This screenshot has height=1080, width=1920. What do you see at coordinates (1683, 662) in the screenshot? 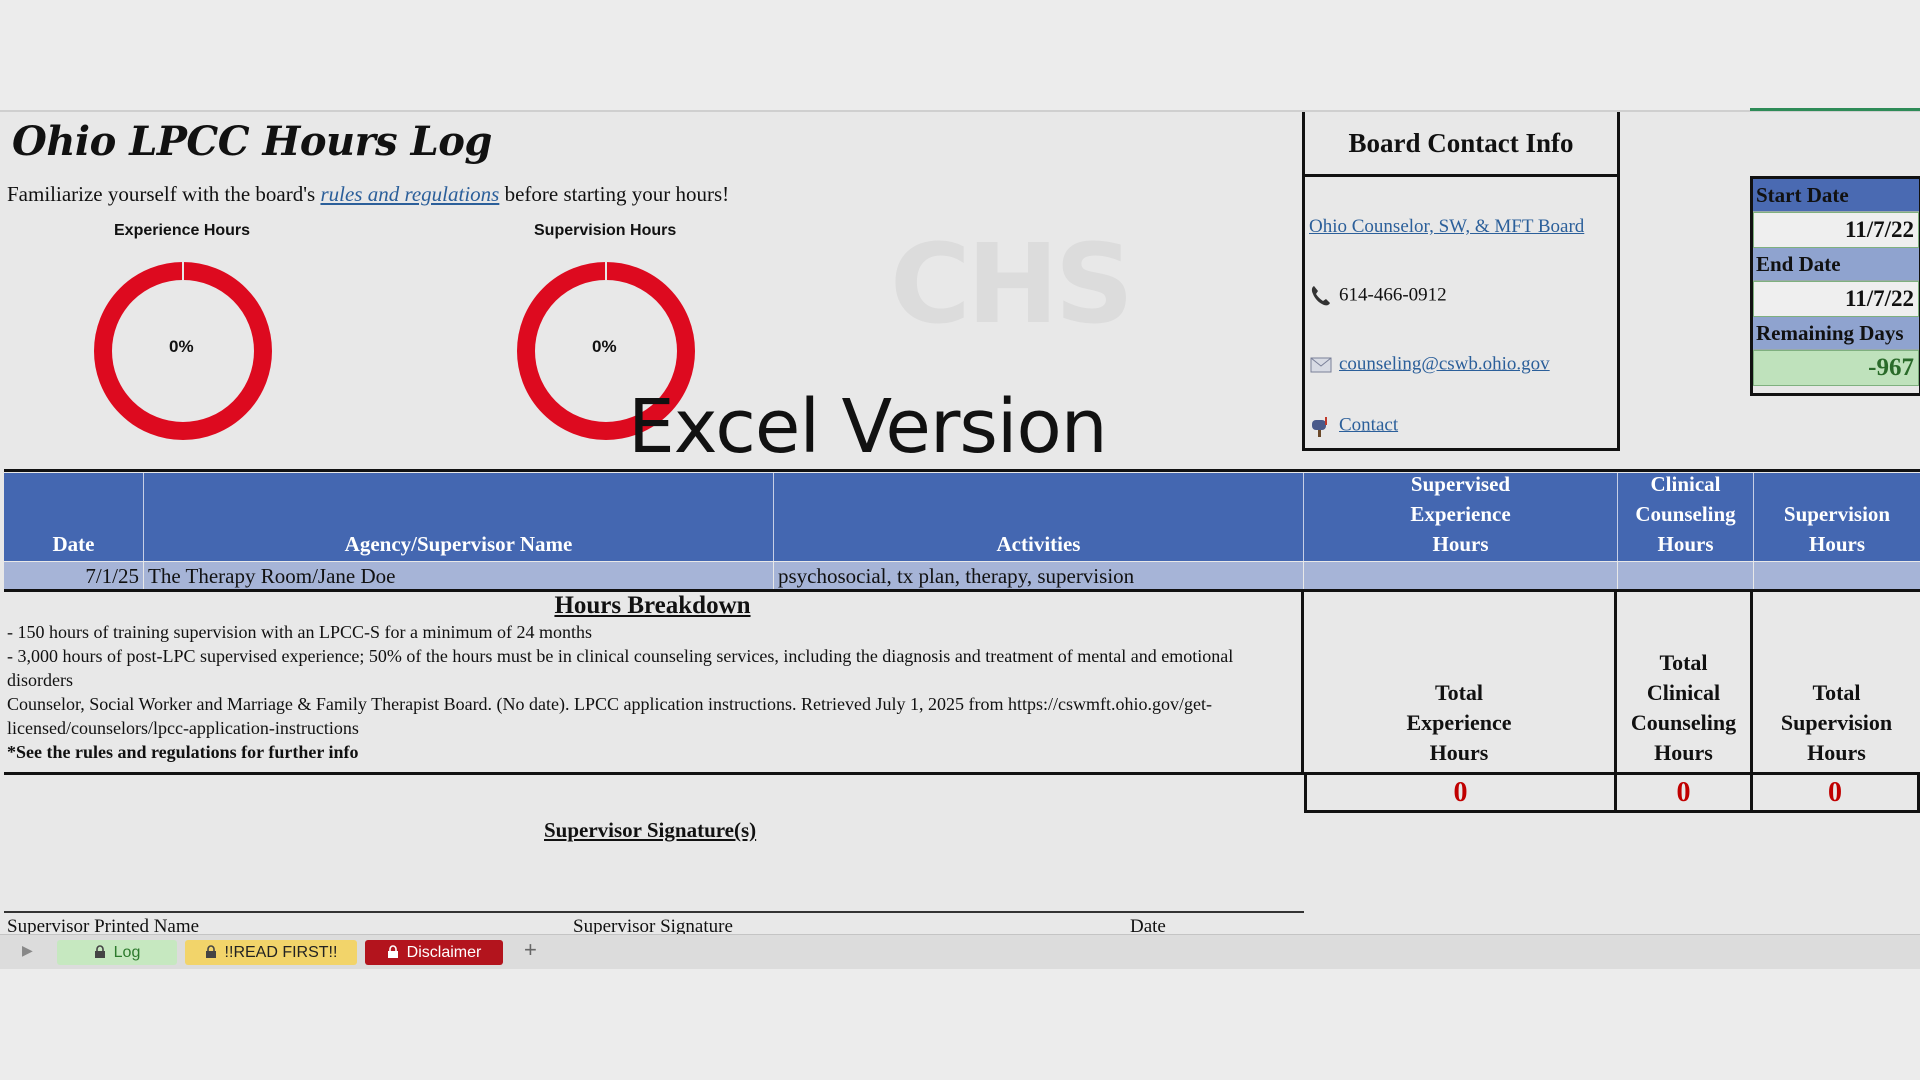
I see `total-clin-line1: Total` at bounding box center [1683, 662].